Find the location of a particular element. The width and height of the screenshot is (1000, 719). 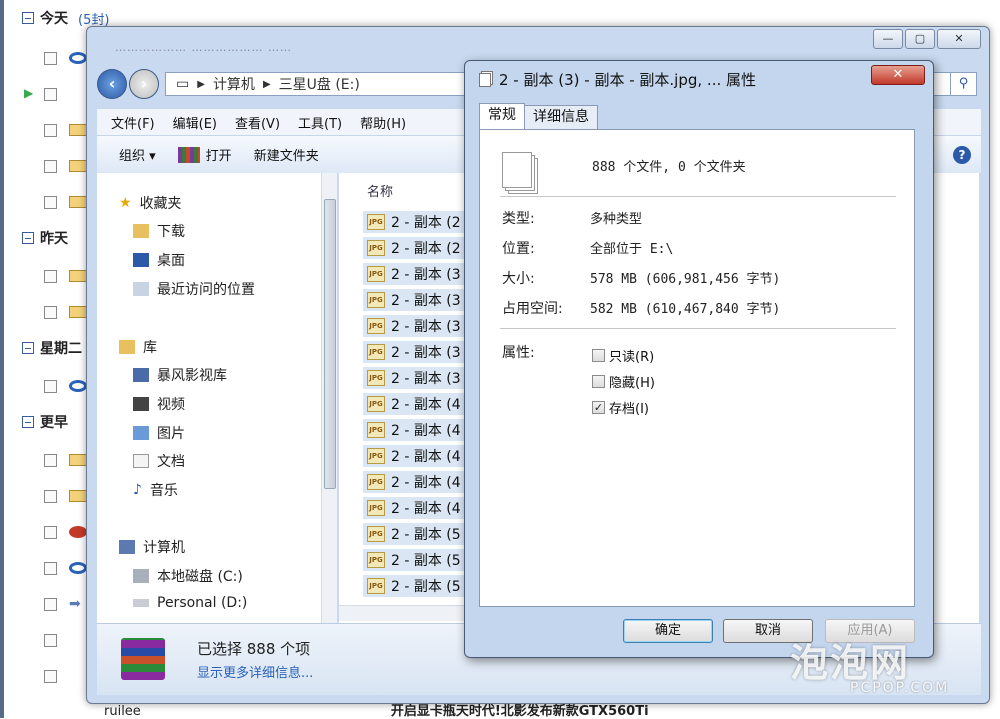

disk-size-value: 582 MB (610,467,840 字节) is located at coordinates (685, 309).